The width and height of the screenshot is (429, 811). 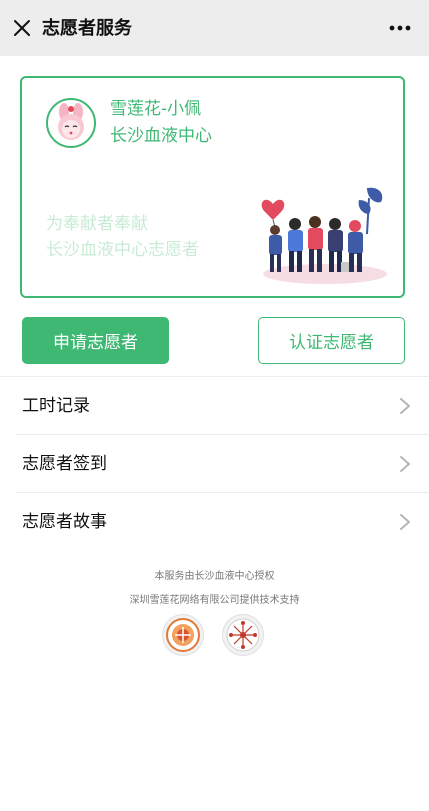 I want to click on close-icon, so click(x=22, y=28).